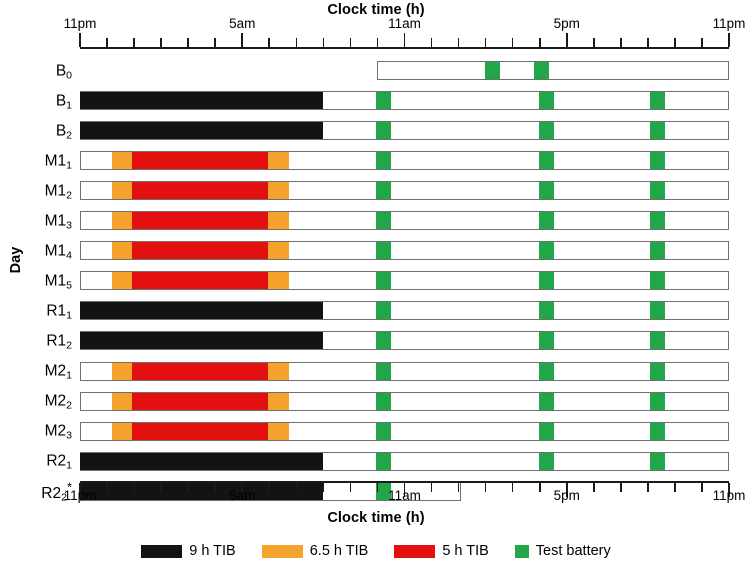  I want to click on day-row-label: R21, so click(59, 462).